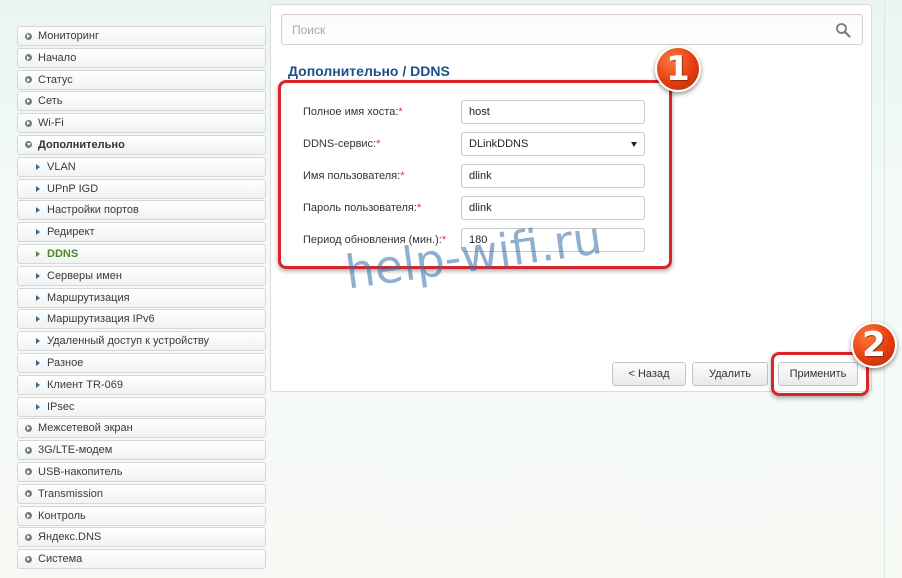  Describe the element at coordinates (85, 428) in the screenshot. I see `sidebar-item-label: Межсетевой экран` at that location.